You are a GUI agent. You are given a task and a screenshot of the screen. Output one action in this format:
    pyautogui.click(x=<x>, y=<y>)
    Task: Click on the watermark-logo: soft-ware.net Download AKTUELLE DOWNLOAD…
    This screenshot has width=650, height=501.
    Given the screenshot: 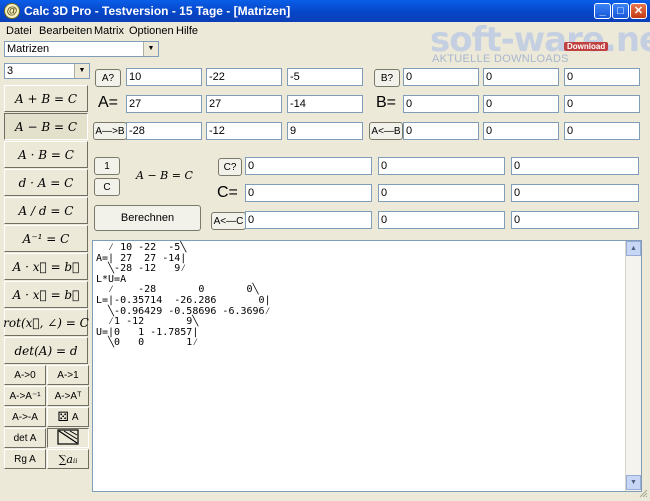 What is the action you would take?
    pyautogui.click(x=540, y=45)
    